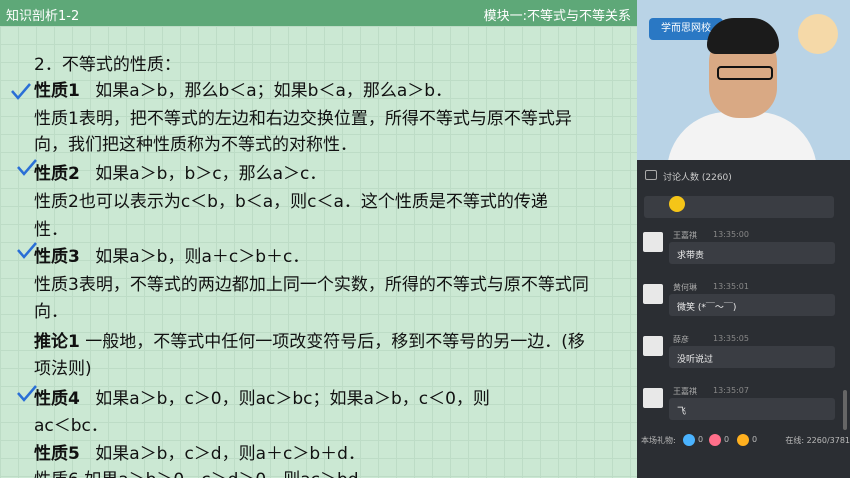 The image size is (850, 478). Describe the element at coordinates (57, 342) in the screenshot. I see `corollary-1-label: 推论1` at that location.